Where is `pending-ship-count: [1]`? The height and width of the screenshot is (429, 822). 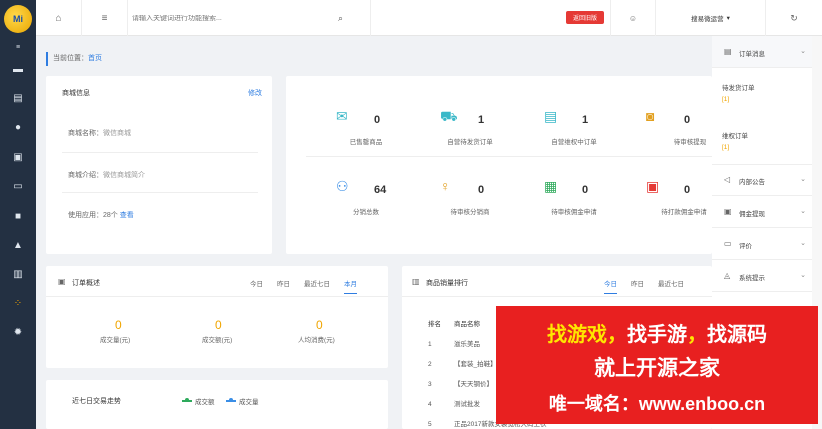 pending-ship-count: [1] is located at coordinates (726, 99).